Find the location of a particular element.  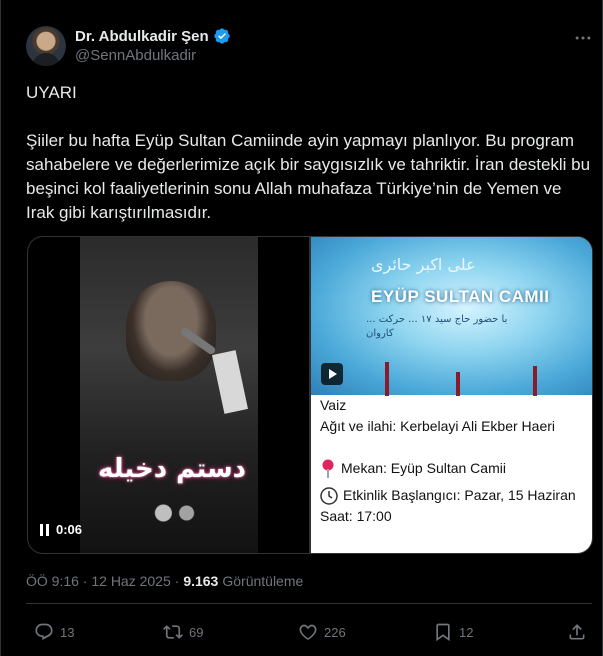

author-avatar is located at coordinates (46, 46).